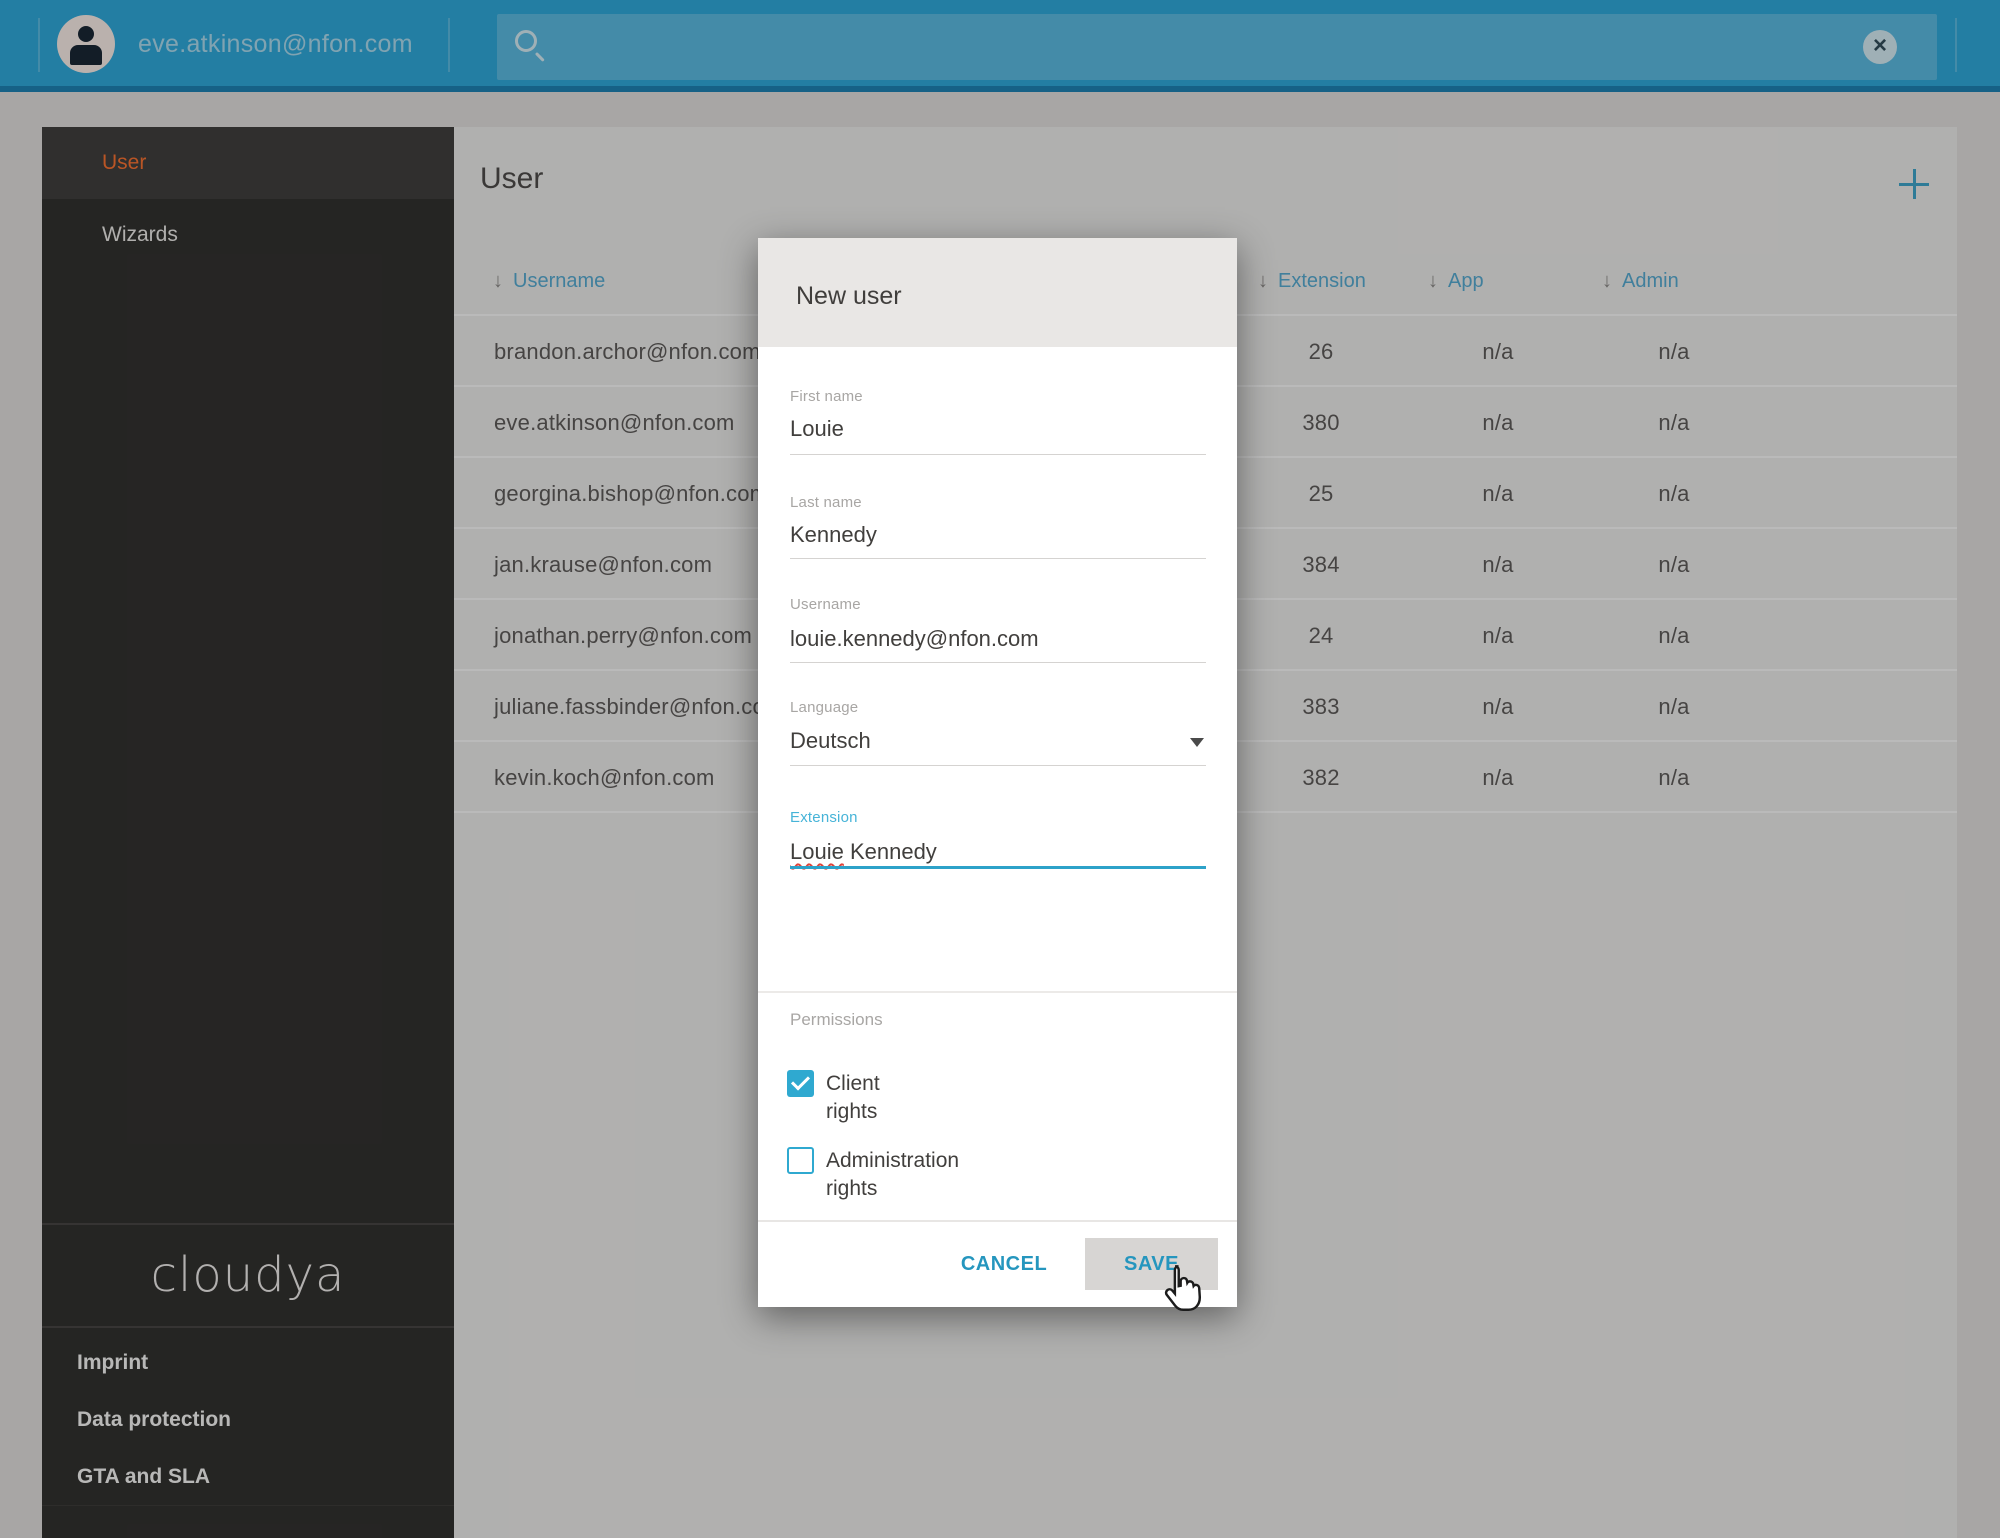 The height and width of the screenshot is (1538, 2000). I want to click on extension-input: Louie Kennedy, so click(998, 852).